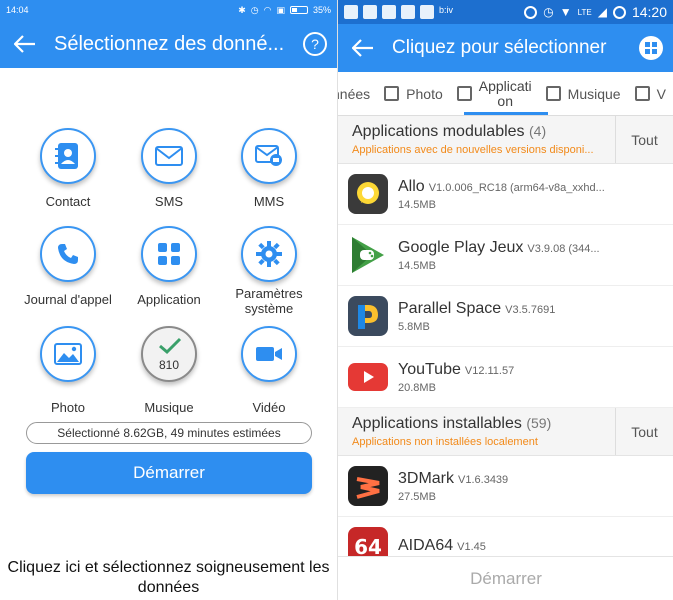 The width and height of the screenshot is (673, 600). What do you see at coordinates (368, 194) in the screenshot?
I see `allo-icon` at bounding box center [368, 194].